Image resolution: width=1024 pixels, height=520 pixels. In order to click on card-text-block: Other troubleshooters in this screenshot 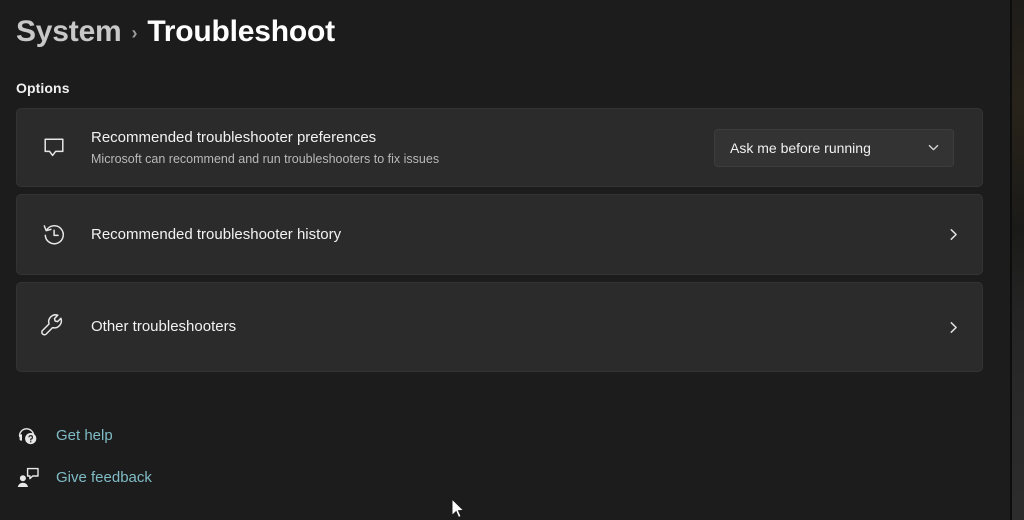, I will do `click(516, 327)`.